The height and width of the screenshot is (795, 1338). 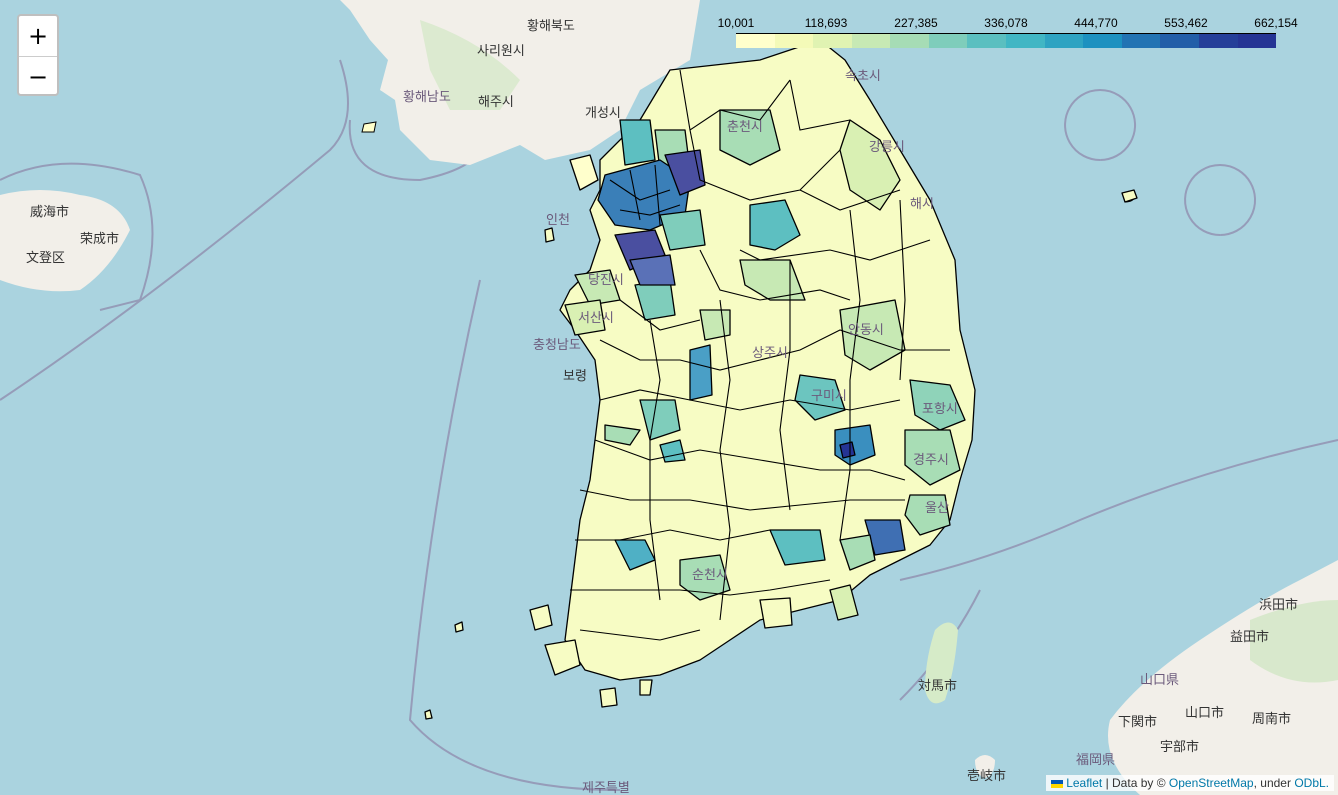 What do you see at coordinates (937, 508) in the screenshot?
I see `label-ulsan: 울산` at bounding box center [937, 508].